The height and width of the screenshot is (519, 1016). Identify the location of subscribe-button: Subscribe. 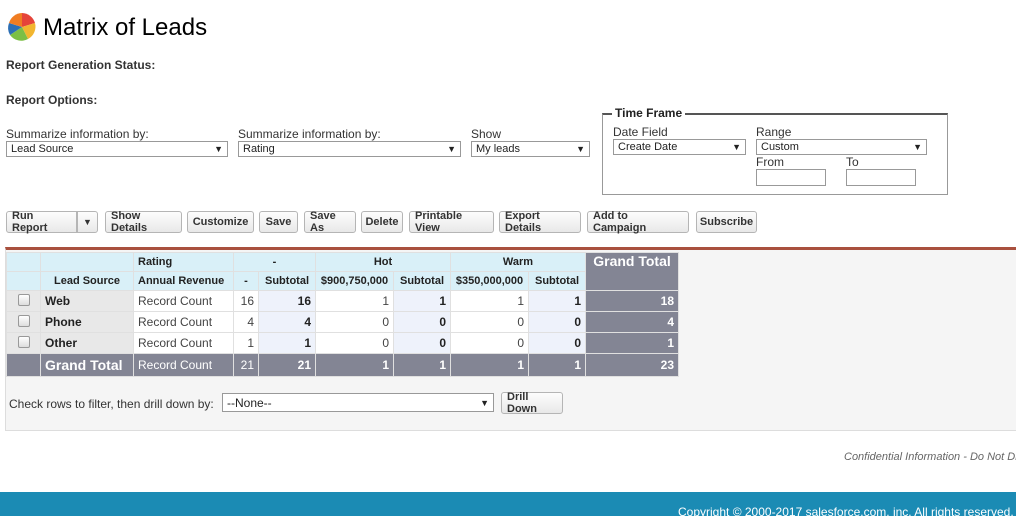
(726, 222).